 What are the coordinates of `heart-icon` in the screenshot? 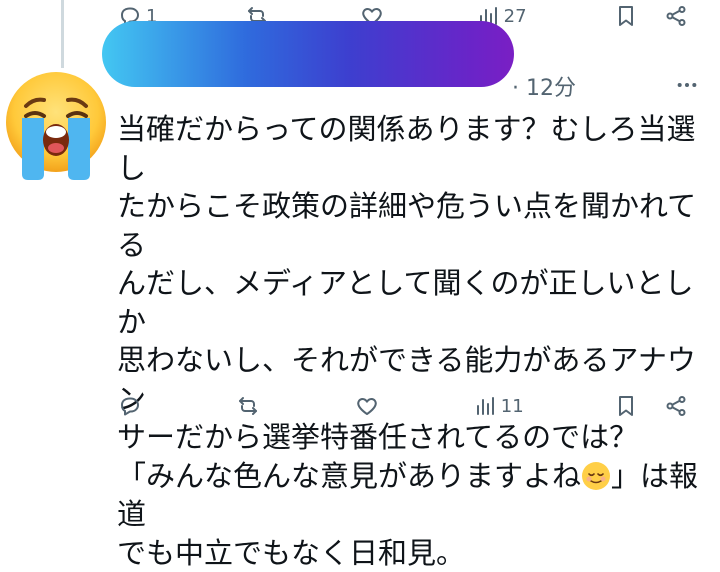 It's located at (366, 406).